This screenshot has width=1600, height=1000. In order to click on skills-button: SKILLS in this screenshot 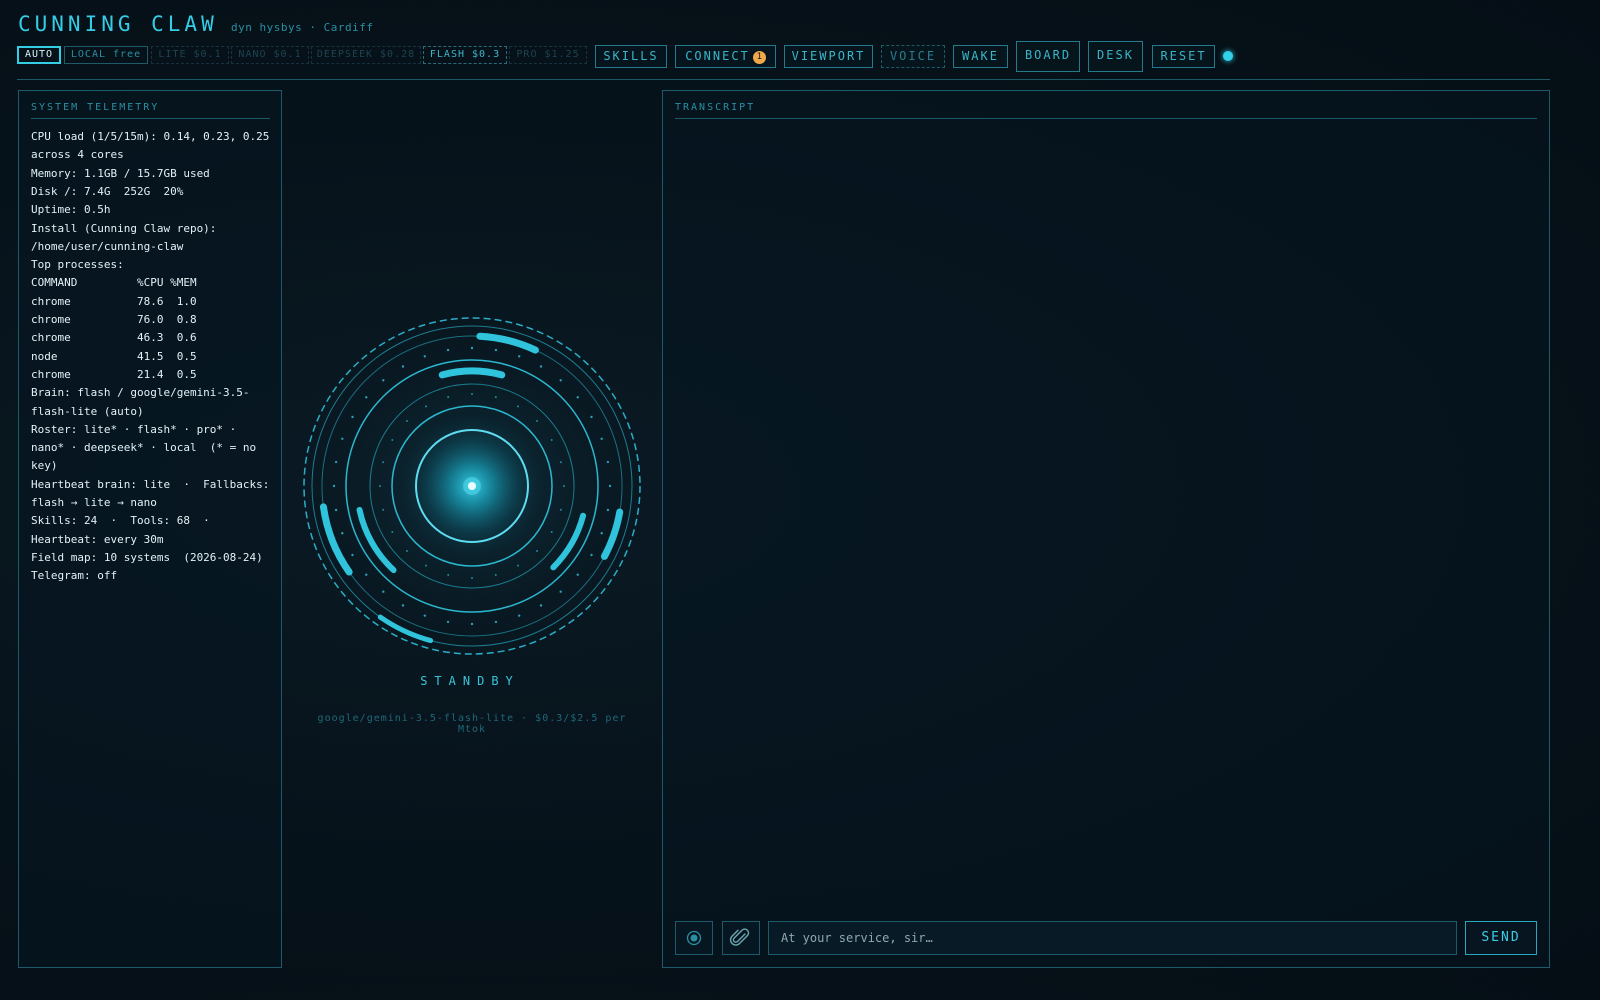, I will do `click(631, 56)`.